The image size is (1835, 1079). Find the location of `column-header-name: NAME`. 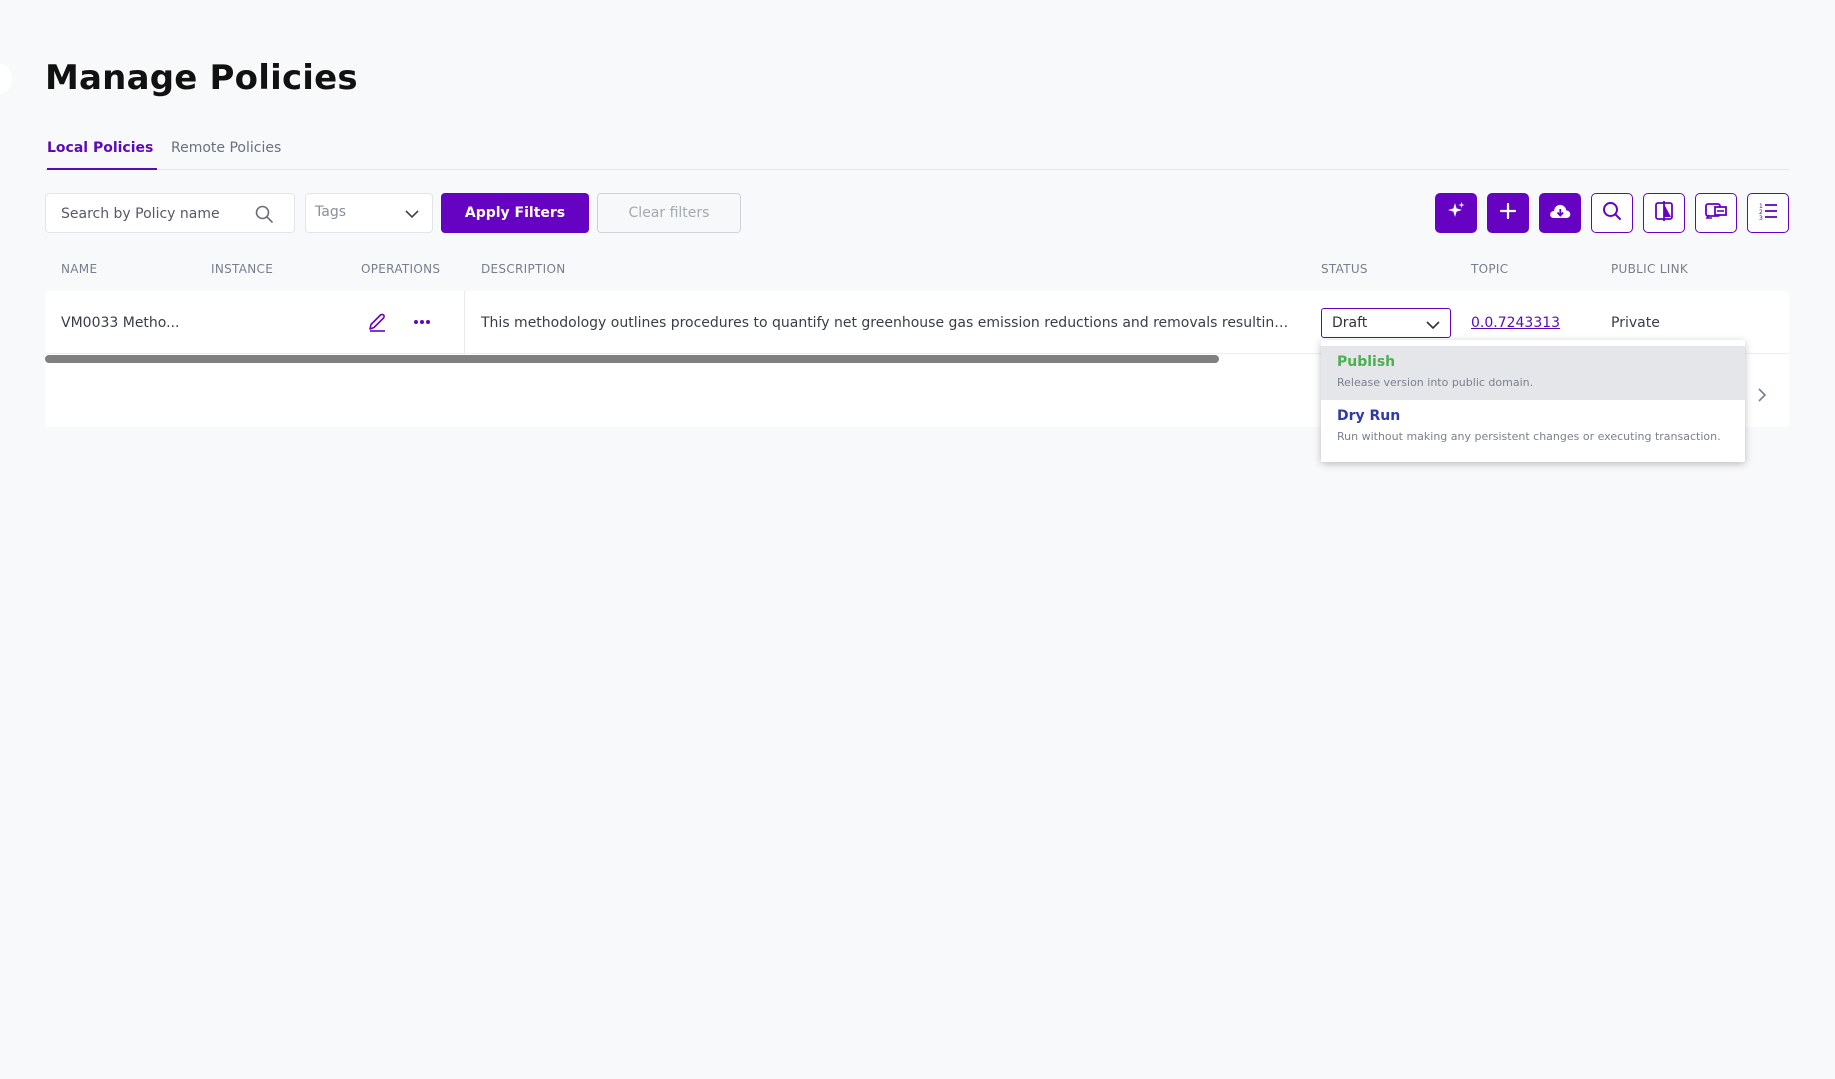

column-header-name: NAME is located at coordinates (79, 269).